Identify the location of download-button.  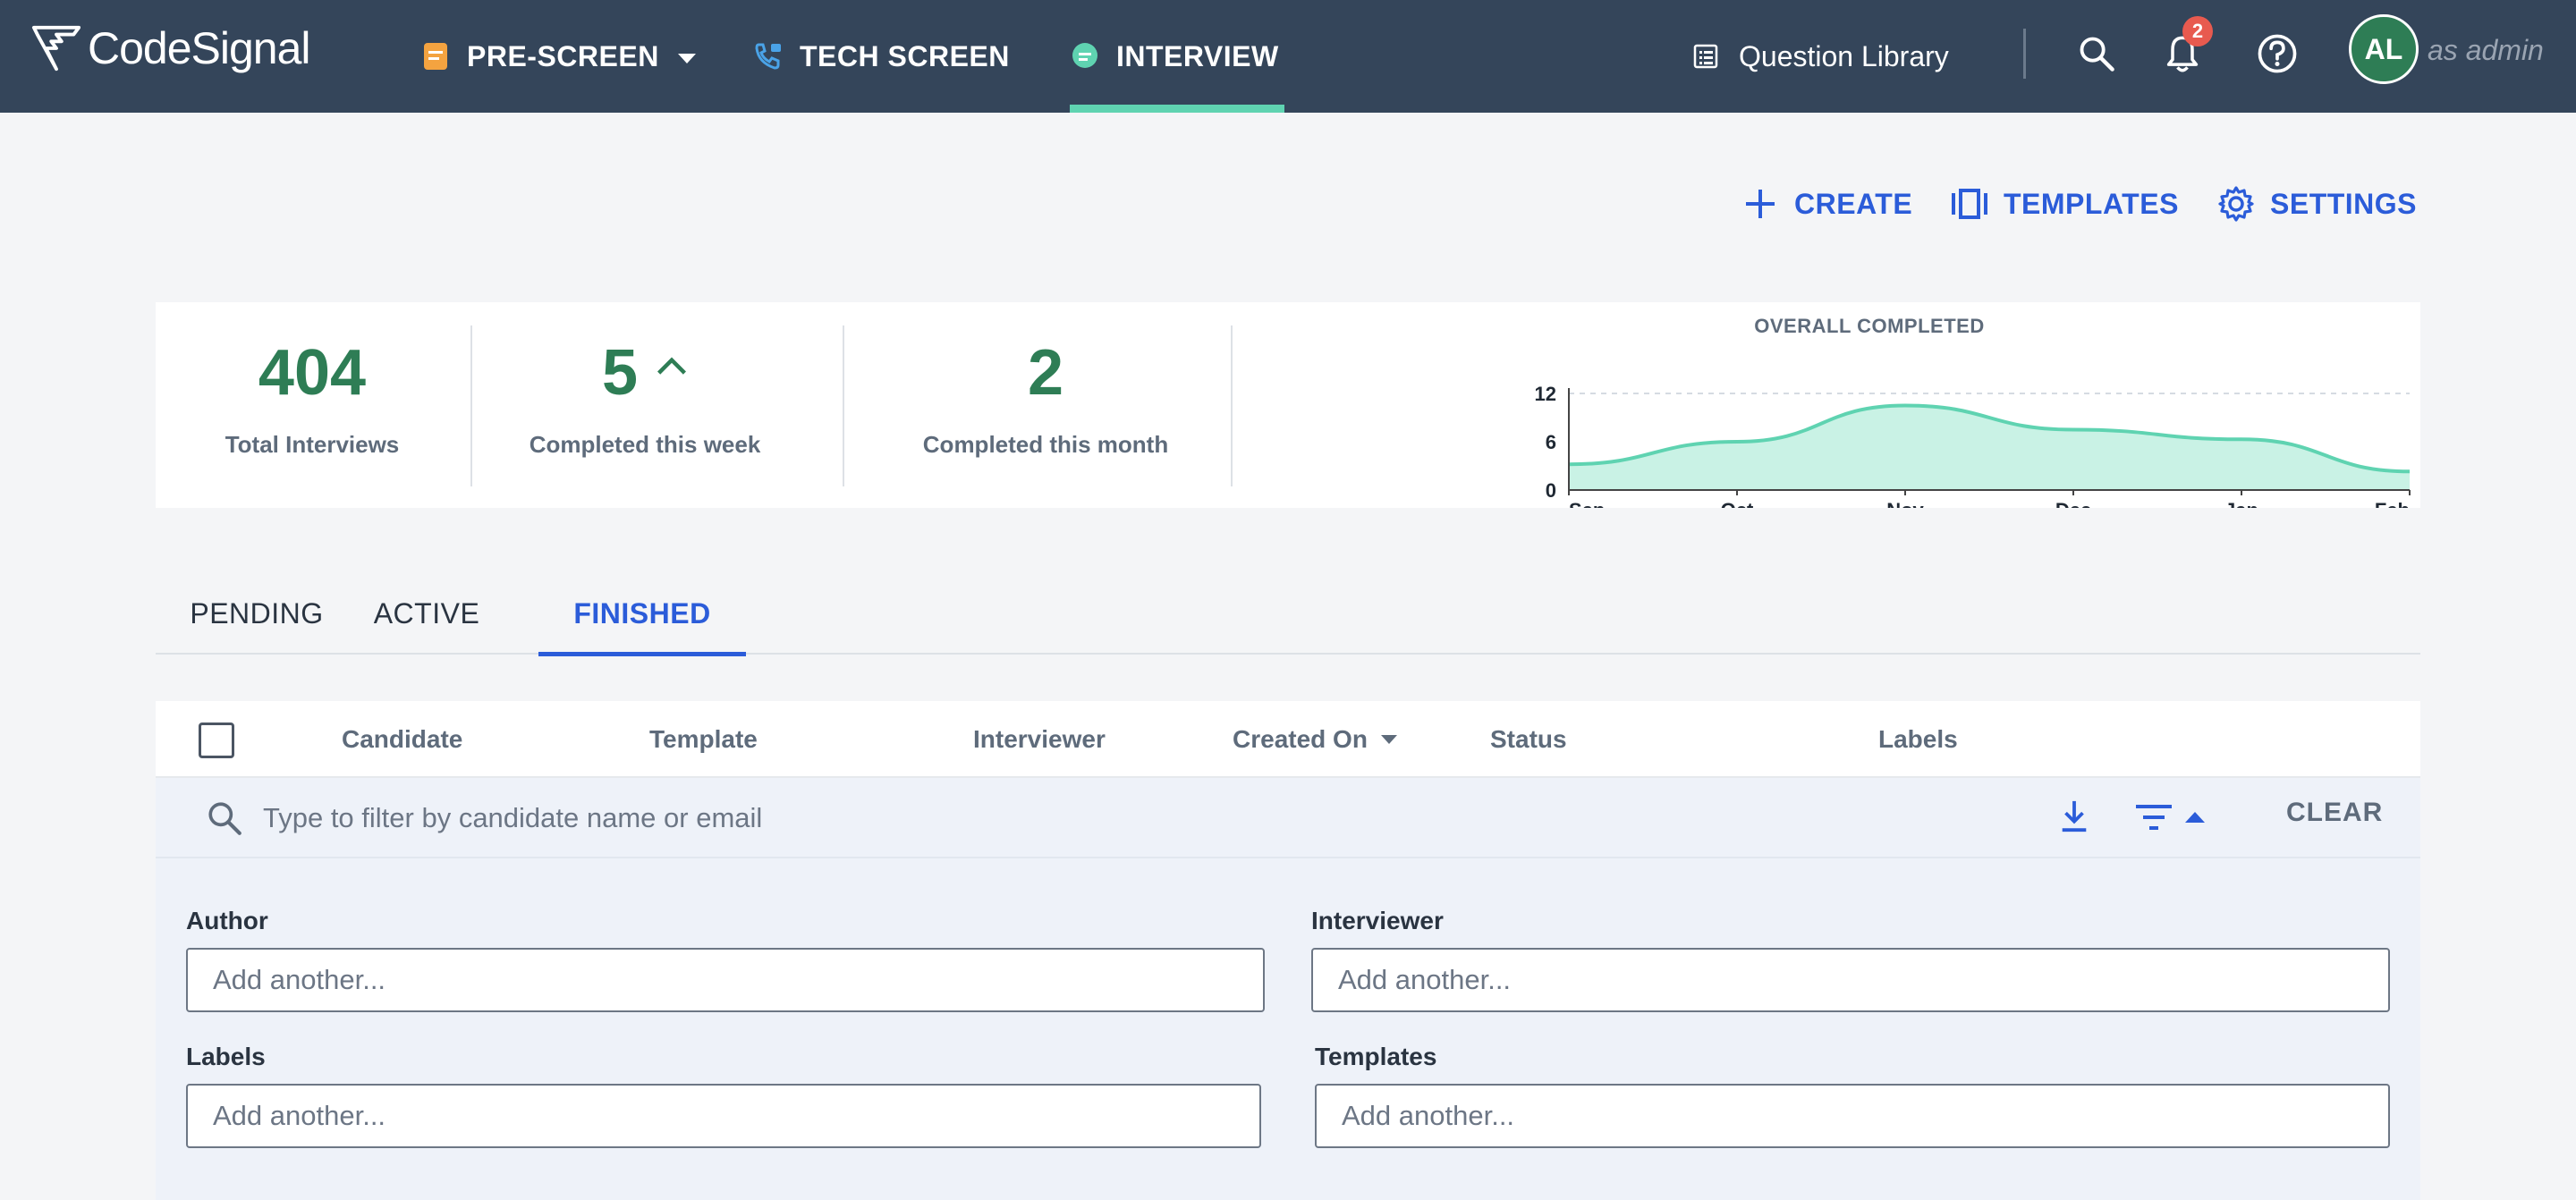
(2074, 819).